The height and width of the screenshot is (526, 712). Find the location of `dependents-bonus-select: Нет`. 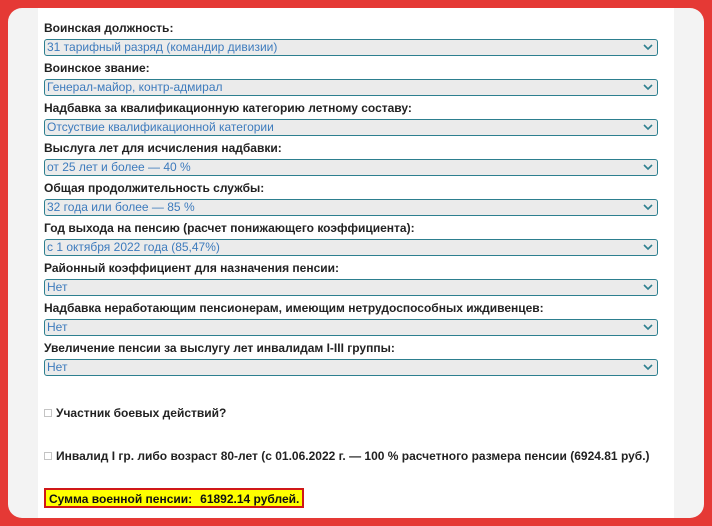

dependents-bonus-select: Нет is located at coordinates (351, 327).